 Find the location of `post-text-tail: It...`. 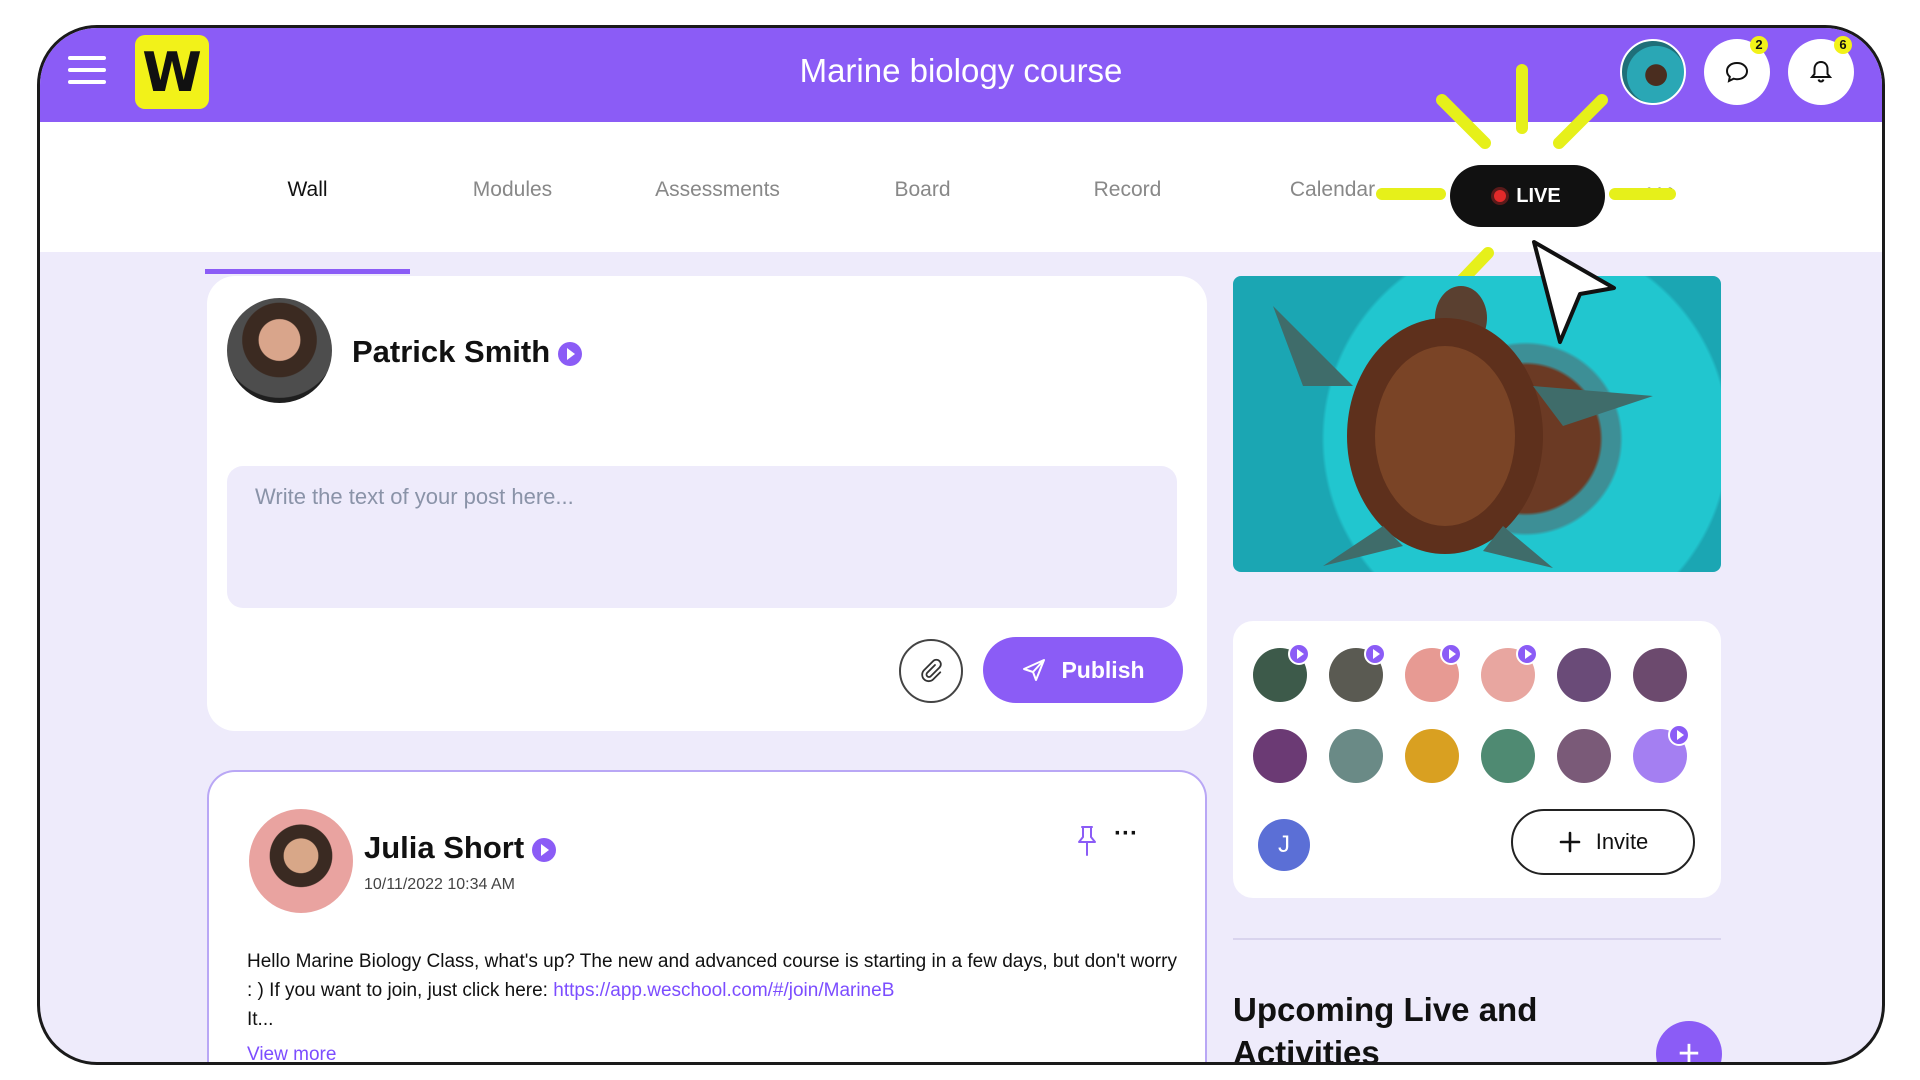

post-text-tail: It... is located at coordinates (260, 1019).